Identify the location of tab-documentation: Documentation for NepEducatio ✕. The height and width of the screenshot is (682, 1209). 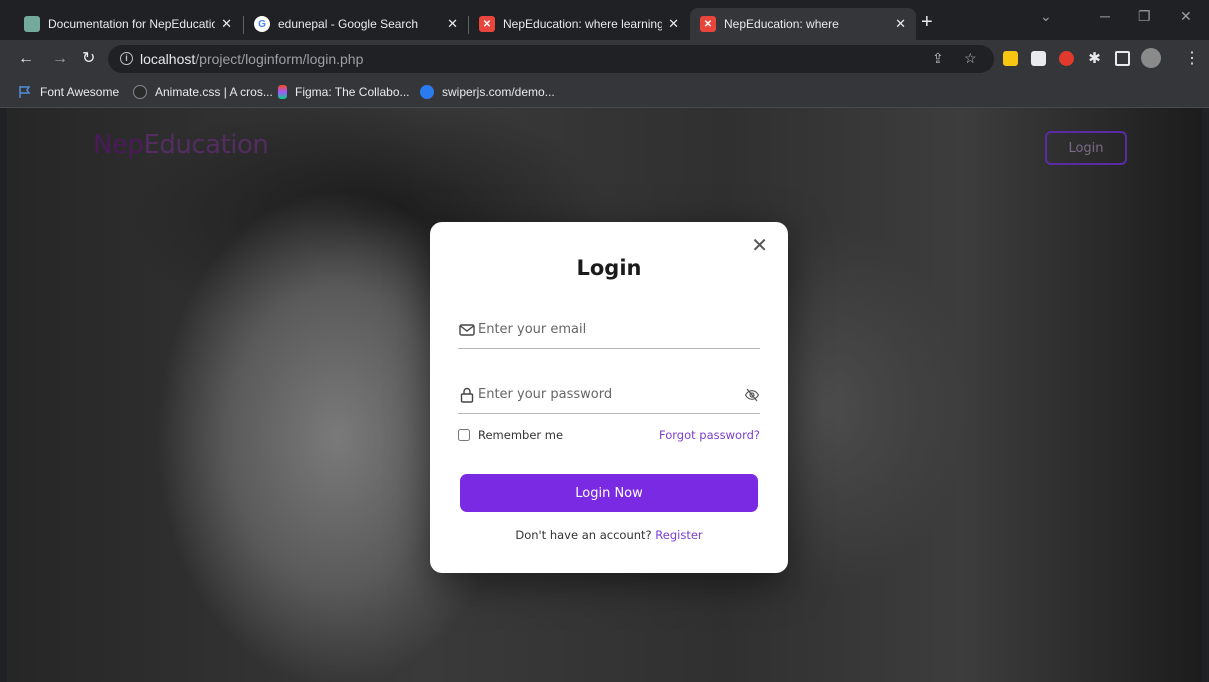
(128, 24).